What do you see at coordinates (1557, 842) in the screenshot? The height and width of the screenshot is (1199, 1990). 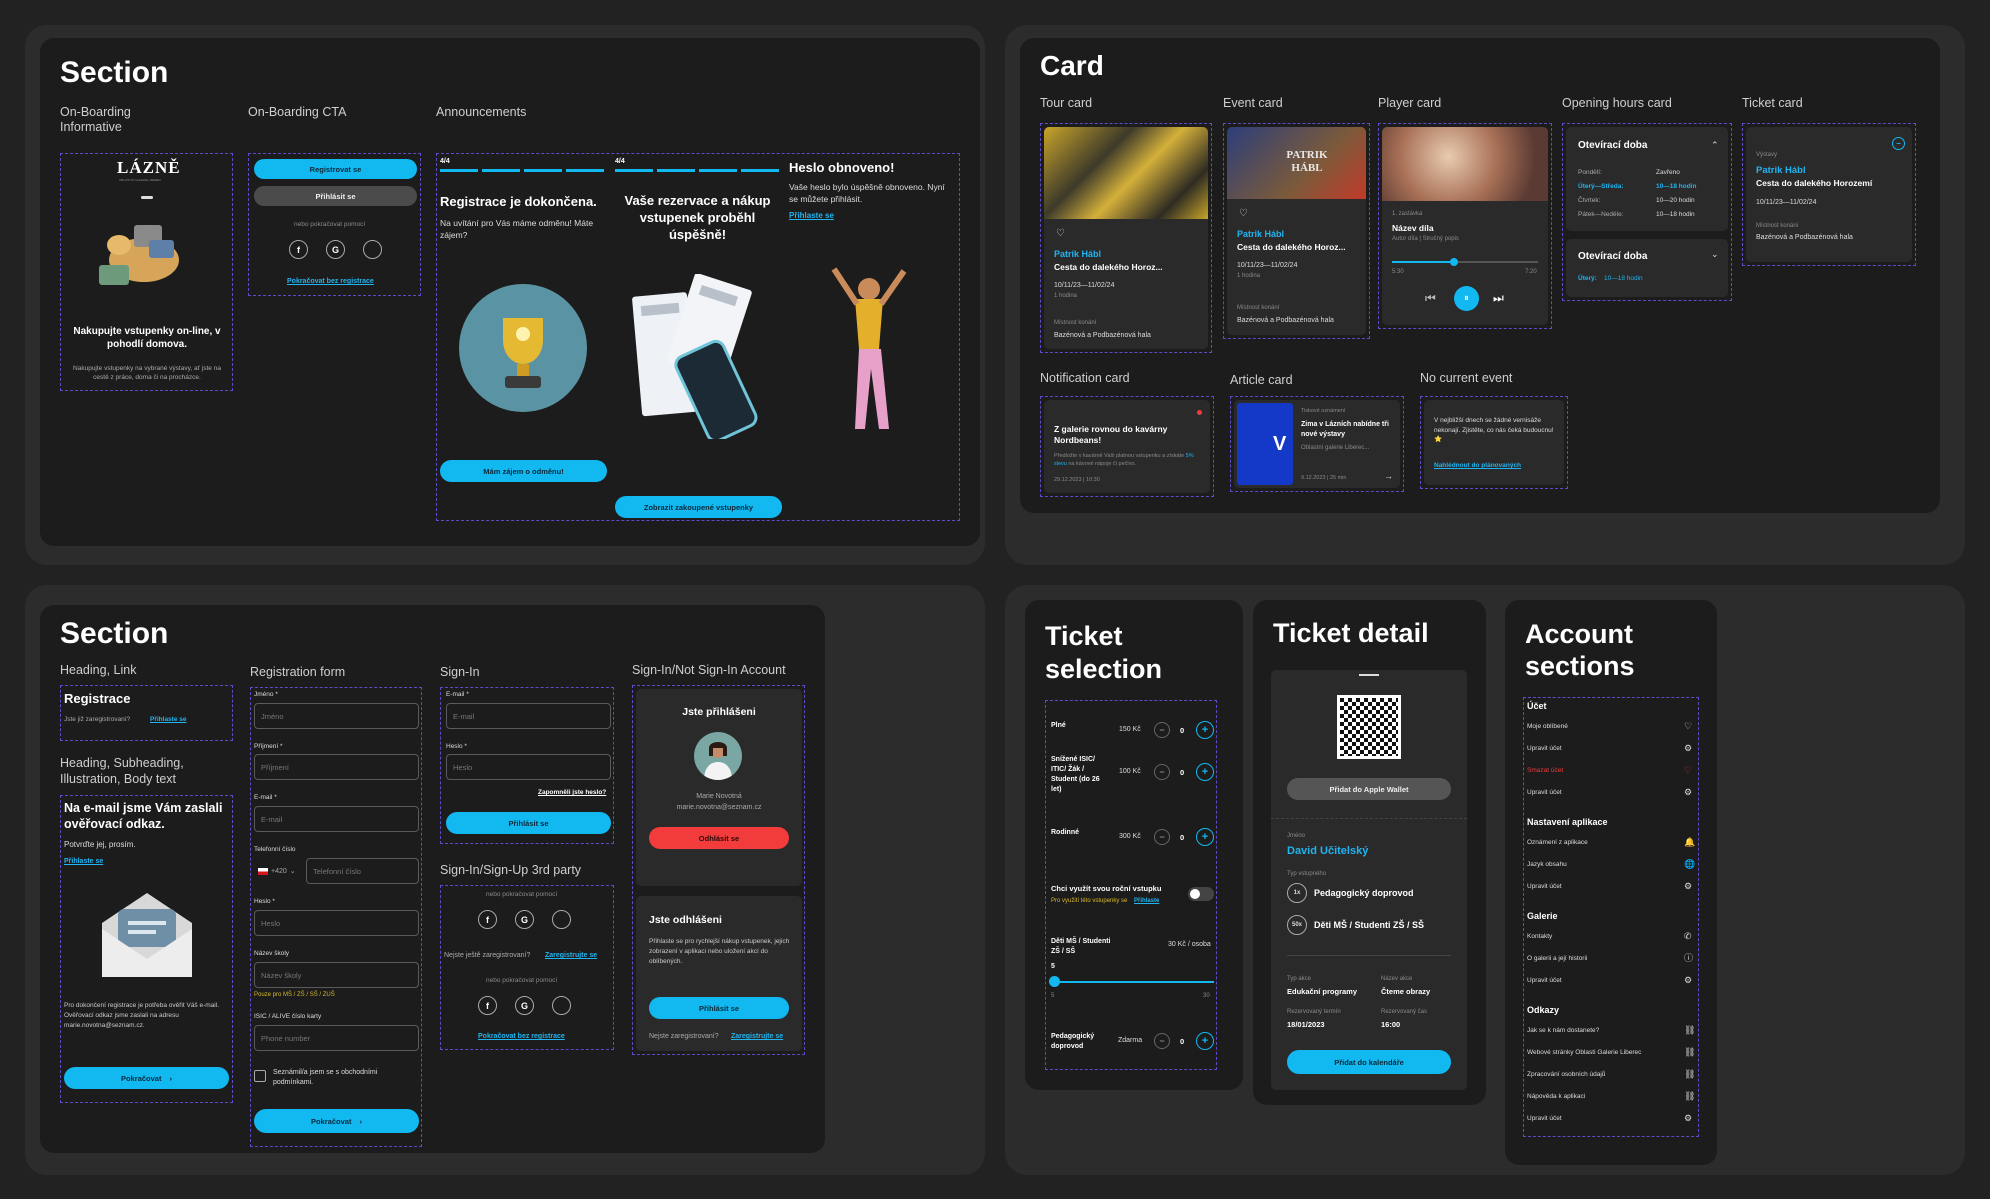 I see `account-item: Oznámení z aplikace` at bounding box center [1557, 842].